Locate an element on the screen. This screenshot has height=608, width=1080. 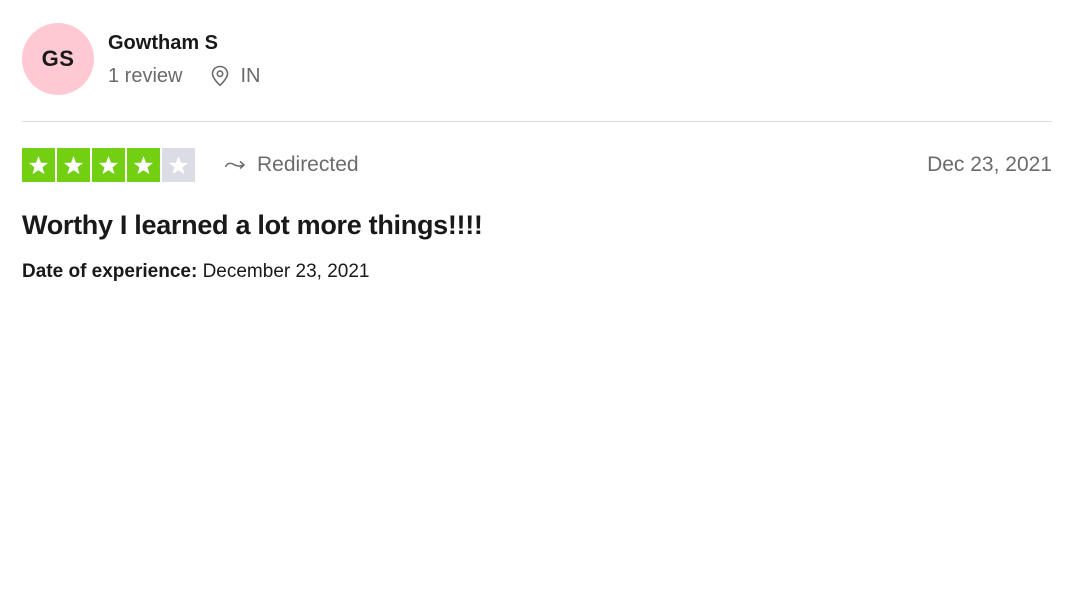
avatar: GS is located at coordinates (58, 59).